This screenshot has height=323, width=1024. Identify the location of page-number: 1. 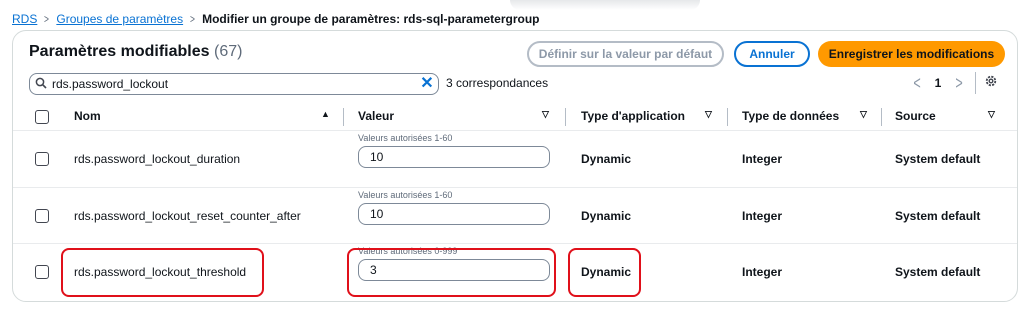
(938, 83).